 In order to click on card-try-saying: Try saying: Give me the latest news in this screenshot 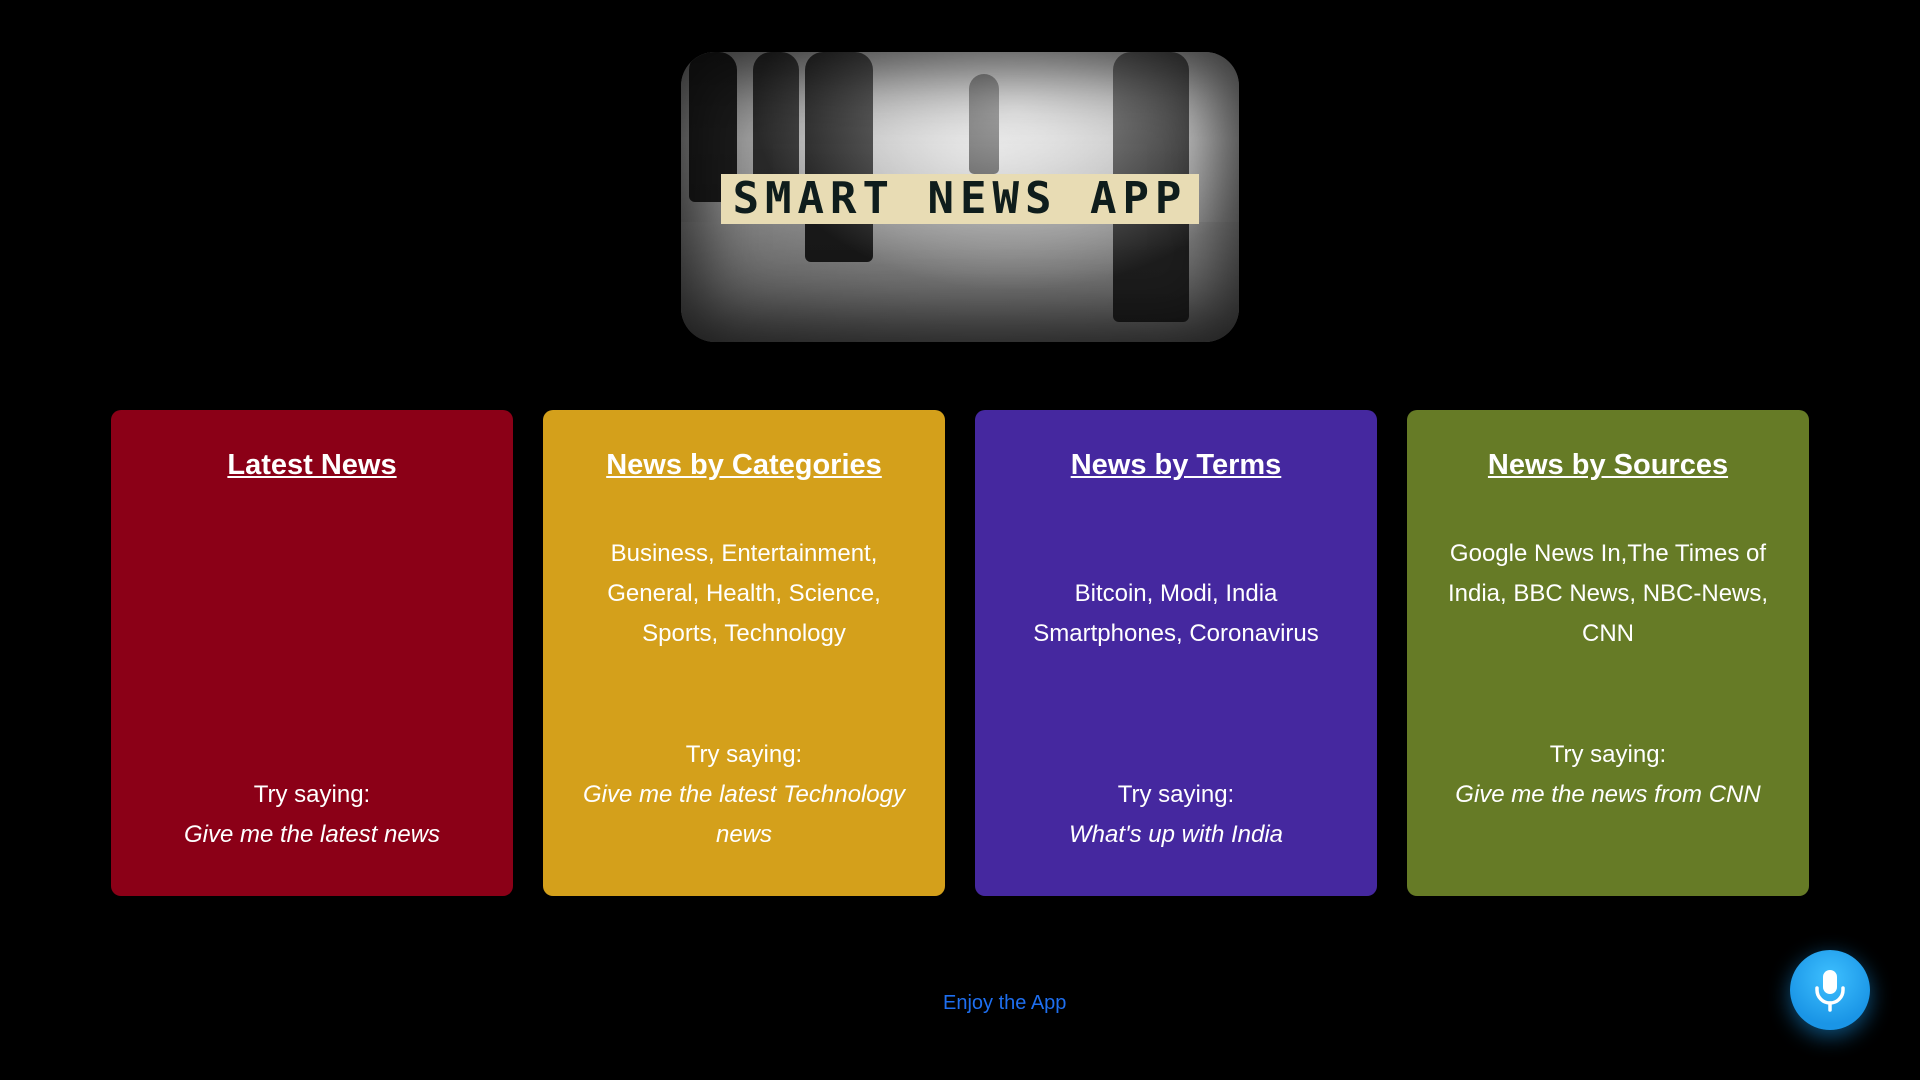, I will do `click(312, 815)`.